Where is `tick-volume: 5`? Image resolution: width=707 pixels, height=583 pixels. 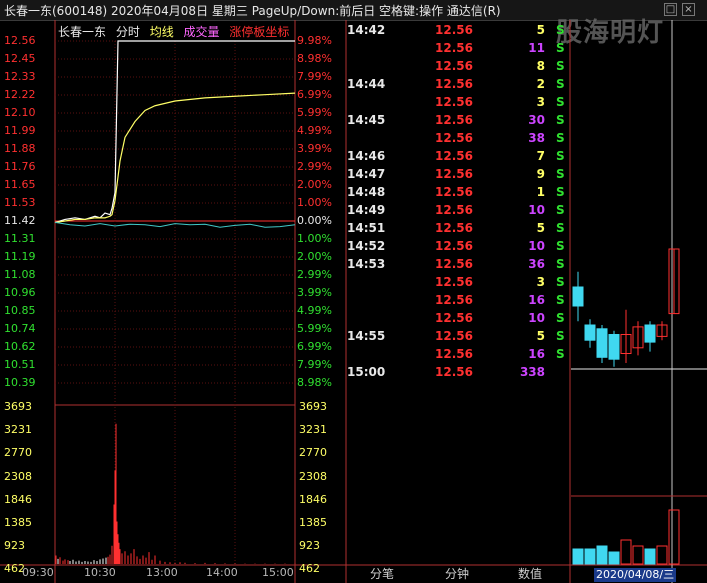 tick-volume: 5 is located at coordinates (540, 336).